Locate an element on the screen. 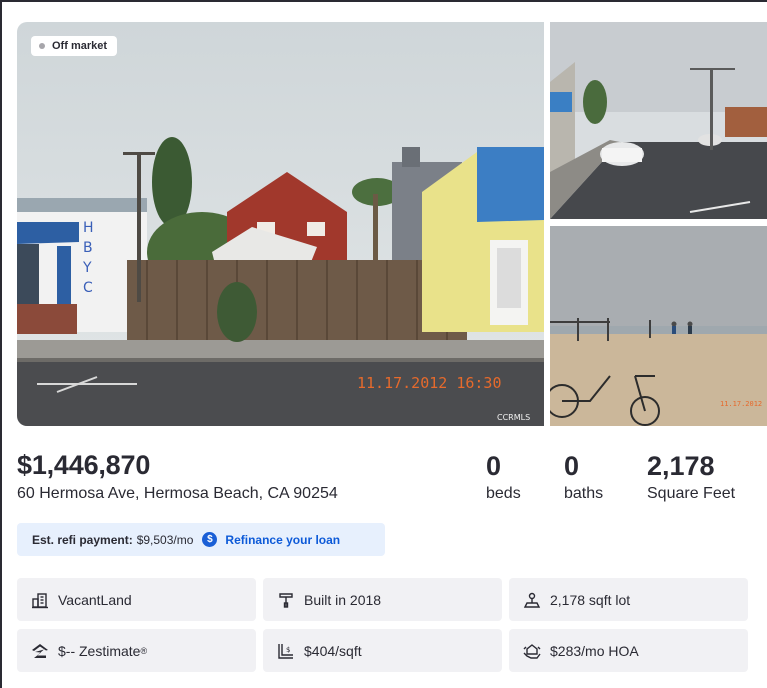 This screenshot has width=767, height=688. lot-size-label: 2,178 sqft lot is located at coordinates (590, 599).